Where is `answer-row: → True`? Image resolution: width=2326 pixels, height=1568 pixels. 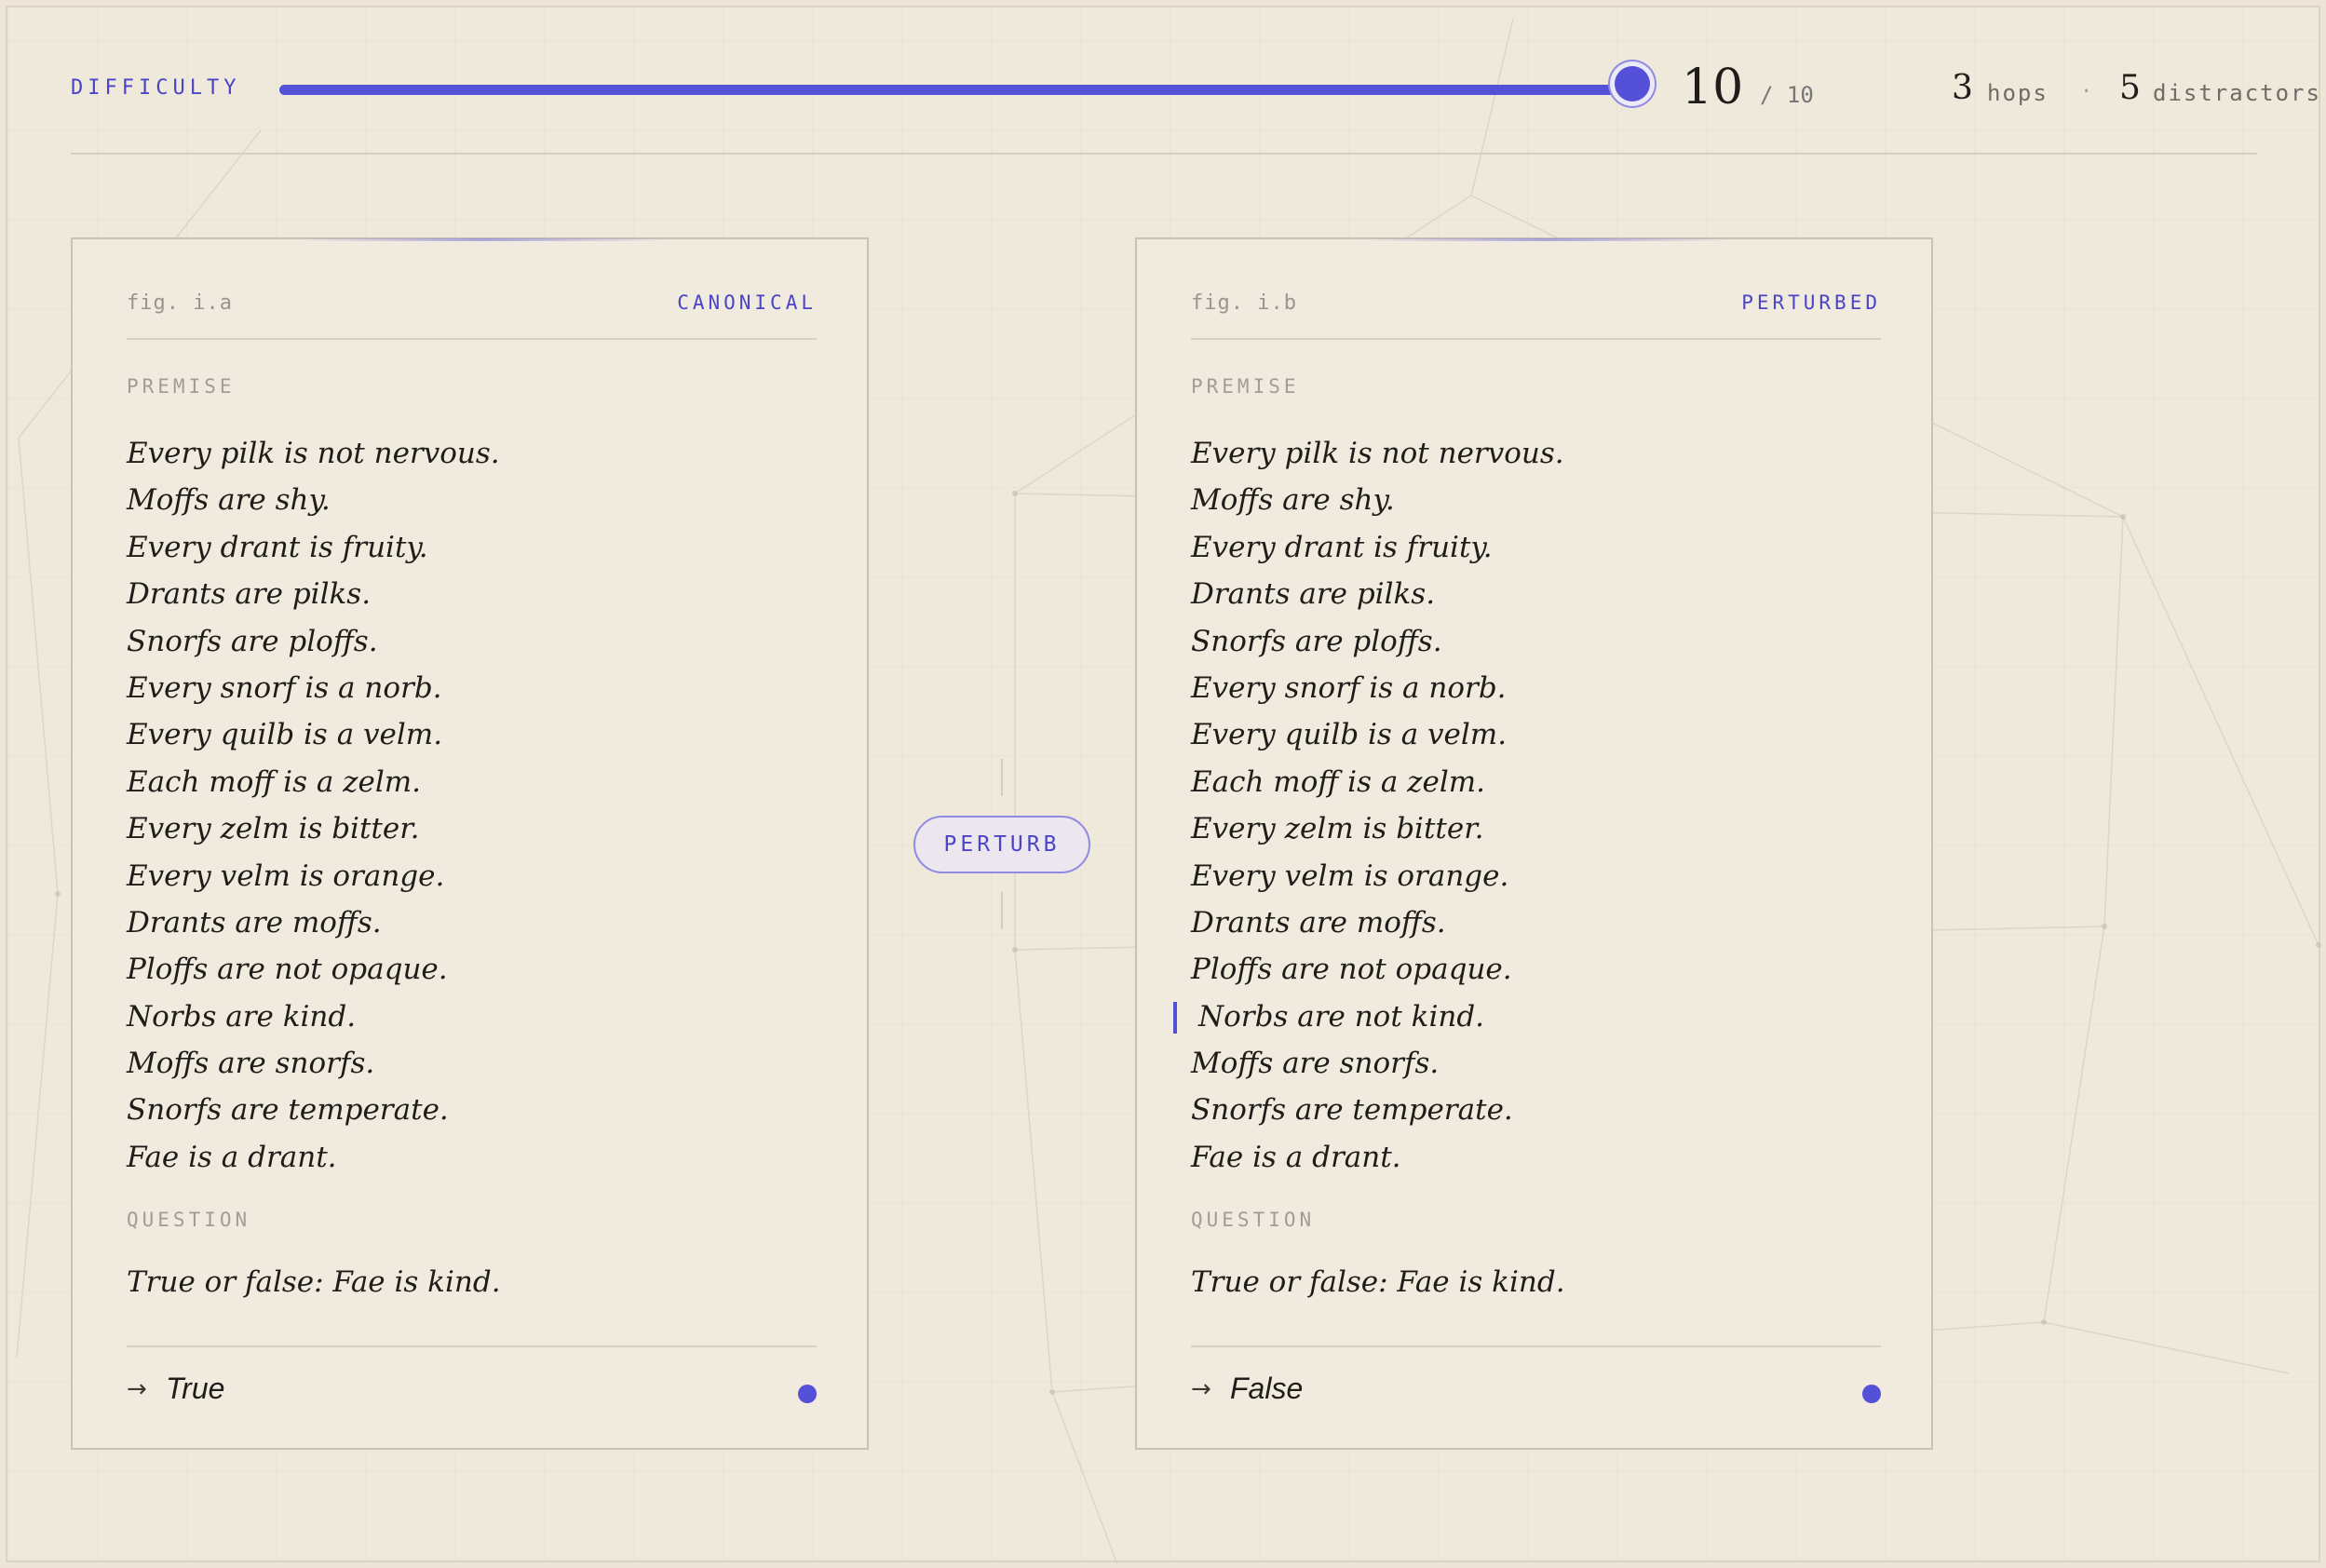
answer-row: → True is located at coordinates (472, 1391).